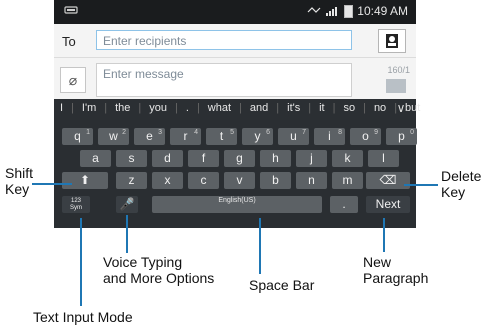 The width and height of the screenshot is (485, 328). I want to click on key-y: y6, so click(257, 136).